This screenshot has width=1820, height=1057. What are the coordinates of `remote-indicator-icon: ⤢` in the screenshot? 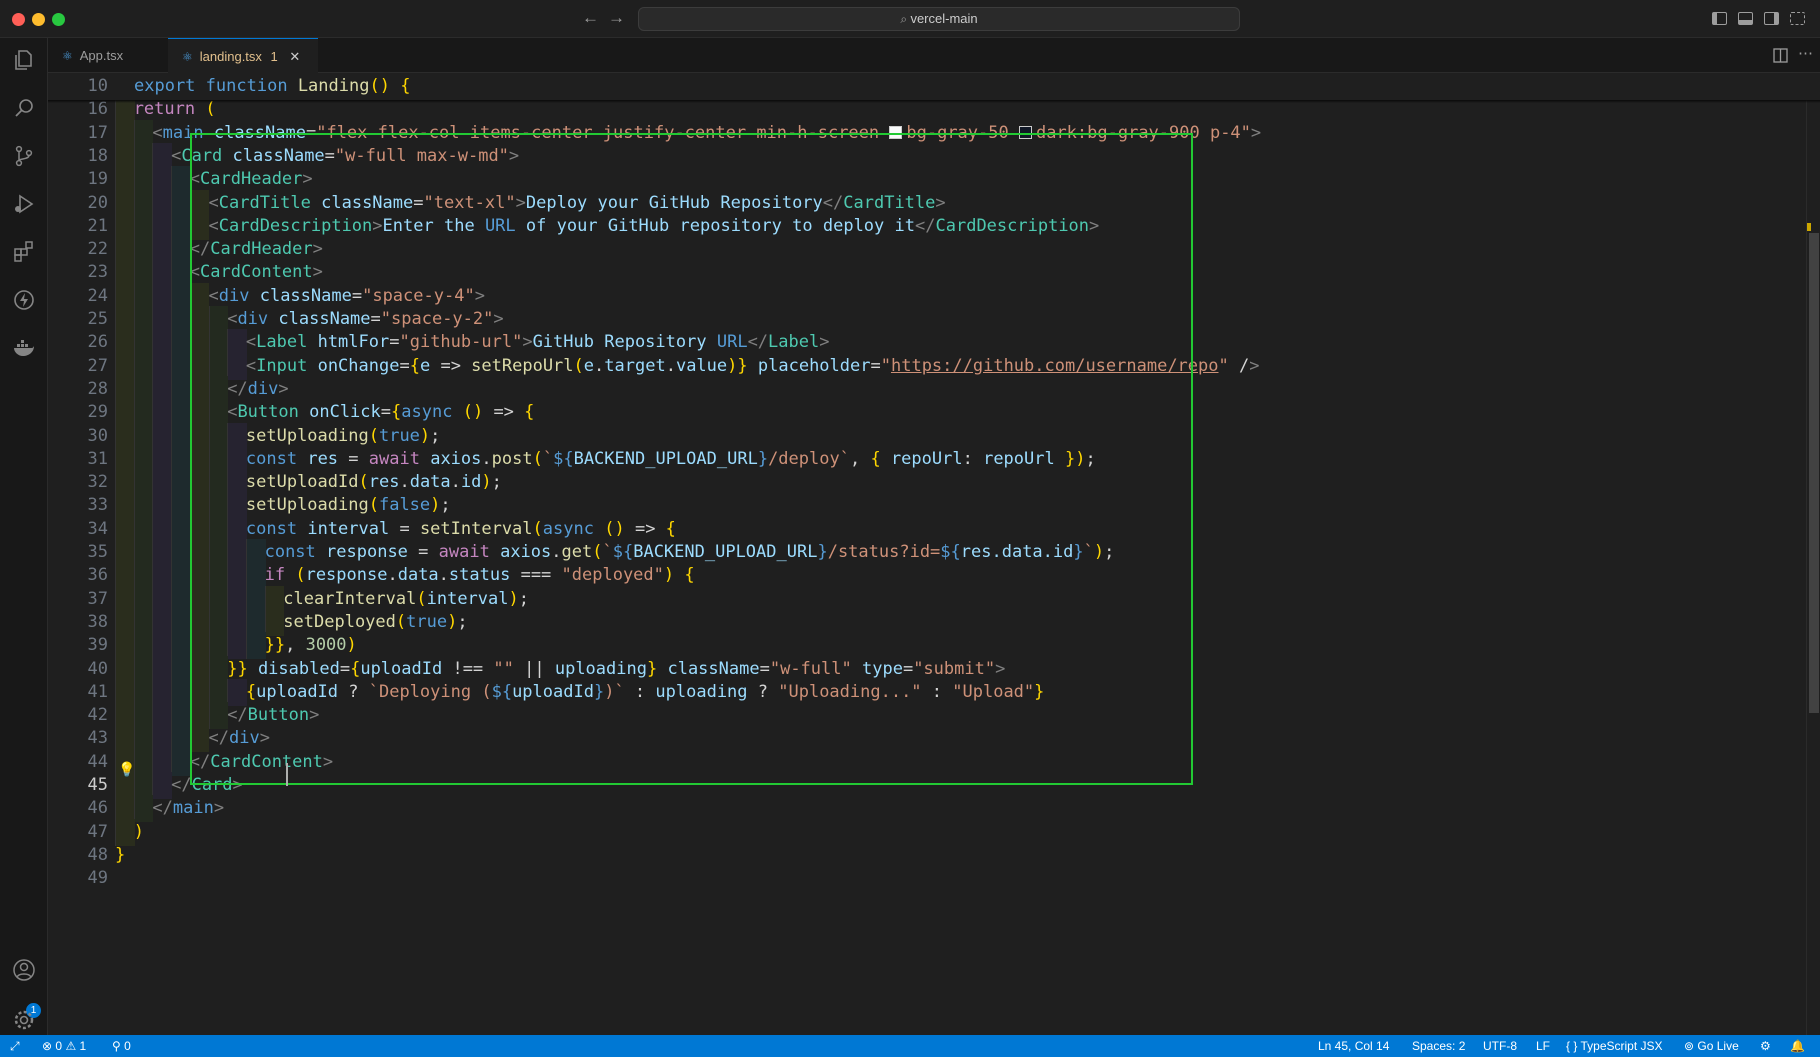 It's located at (15, 1046).